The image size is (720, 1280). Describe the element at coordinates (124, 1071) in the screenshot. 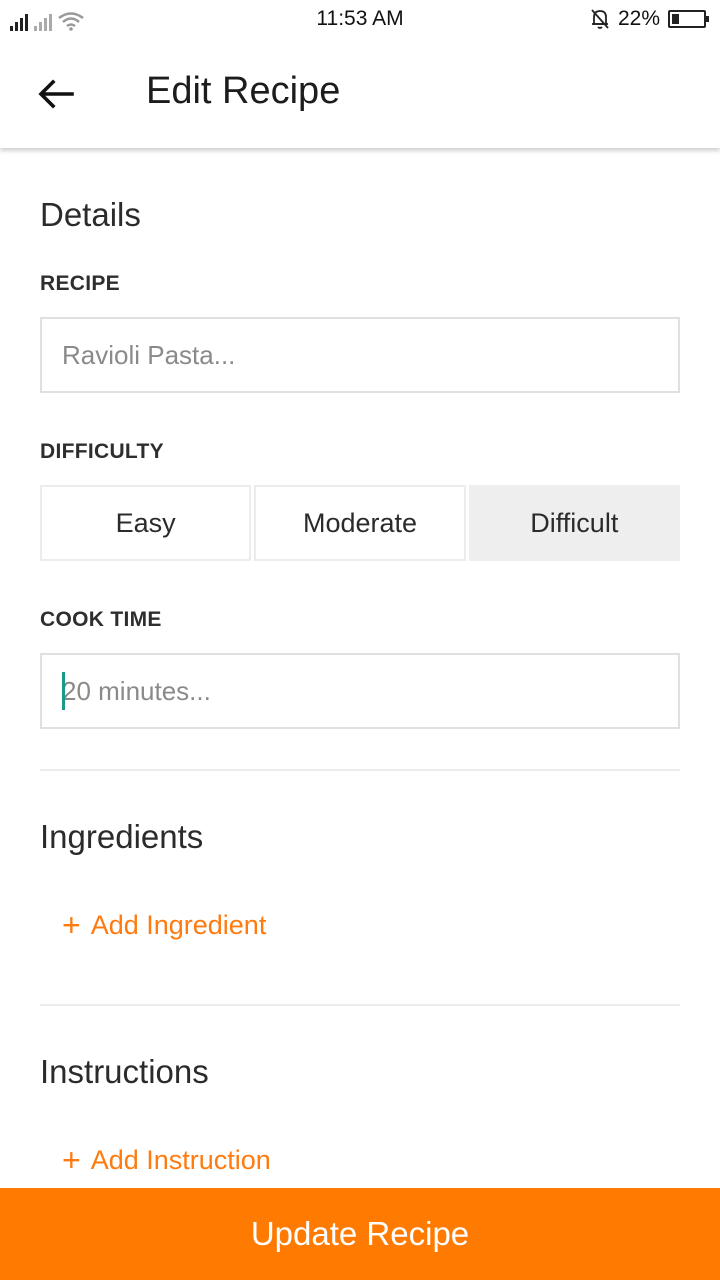

I see `instructions-section-title: Instructions` at that location.